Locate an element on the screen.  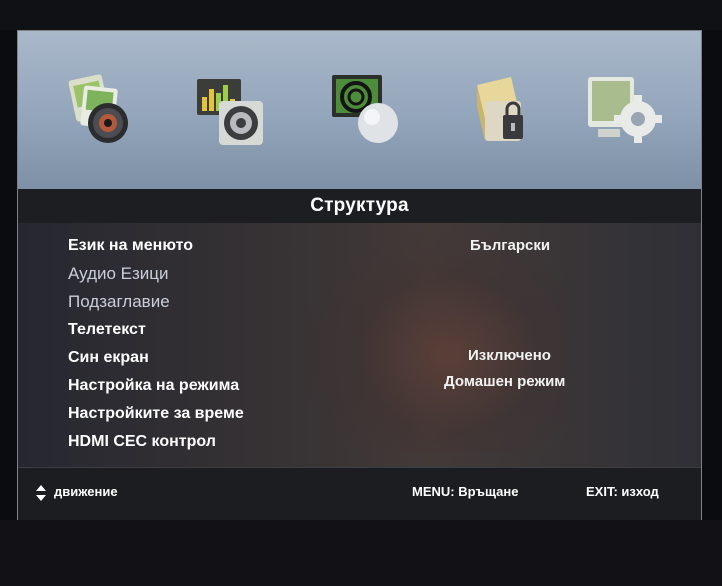
menu-item-label: Син екран is located at coordinates (108, 357).